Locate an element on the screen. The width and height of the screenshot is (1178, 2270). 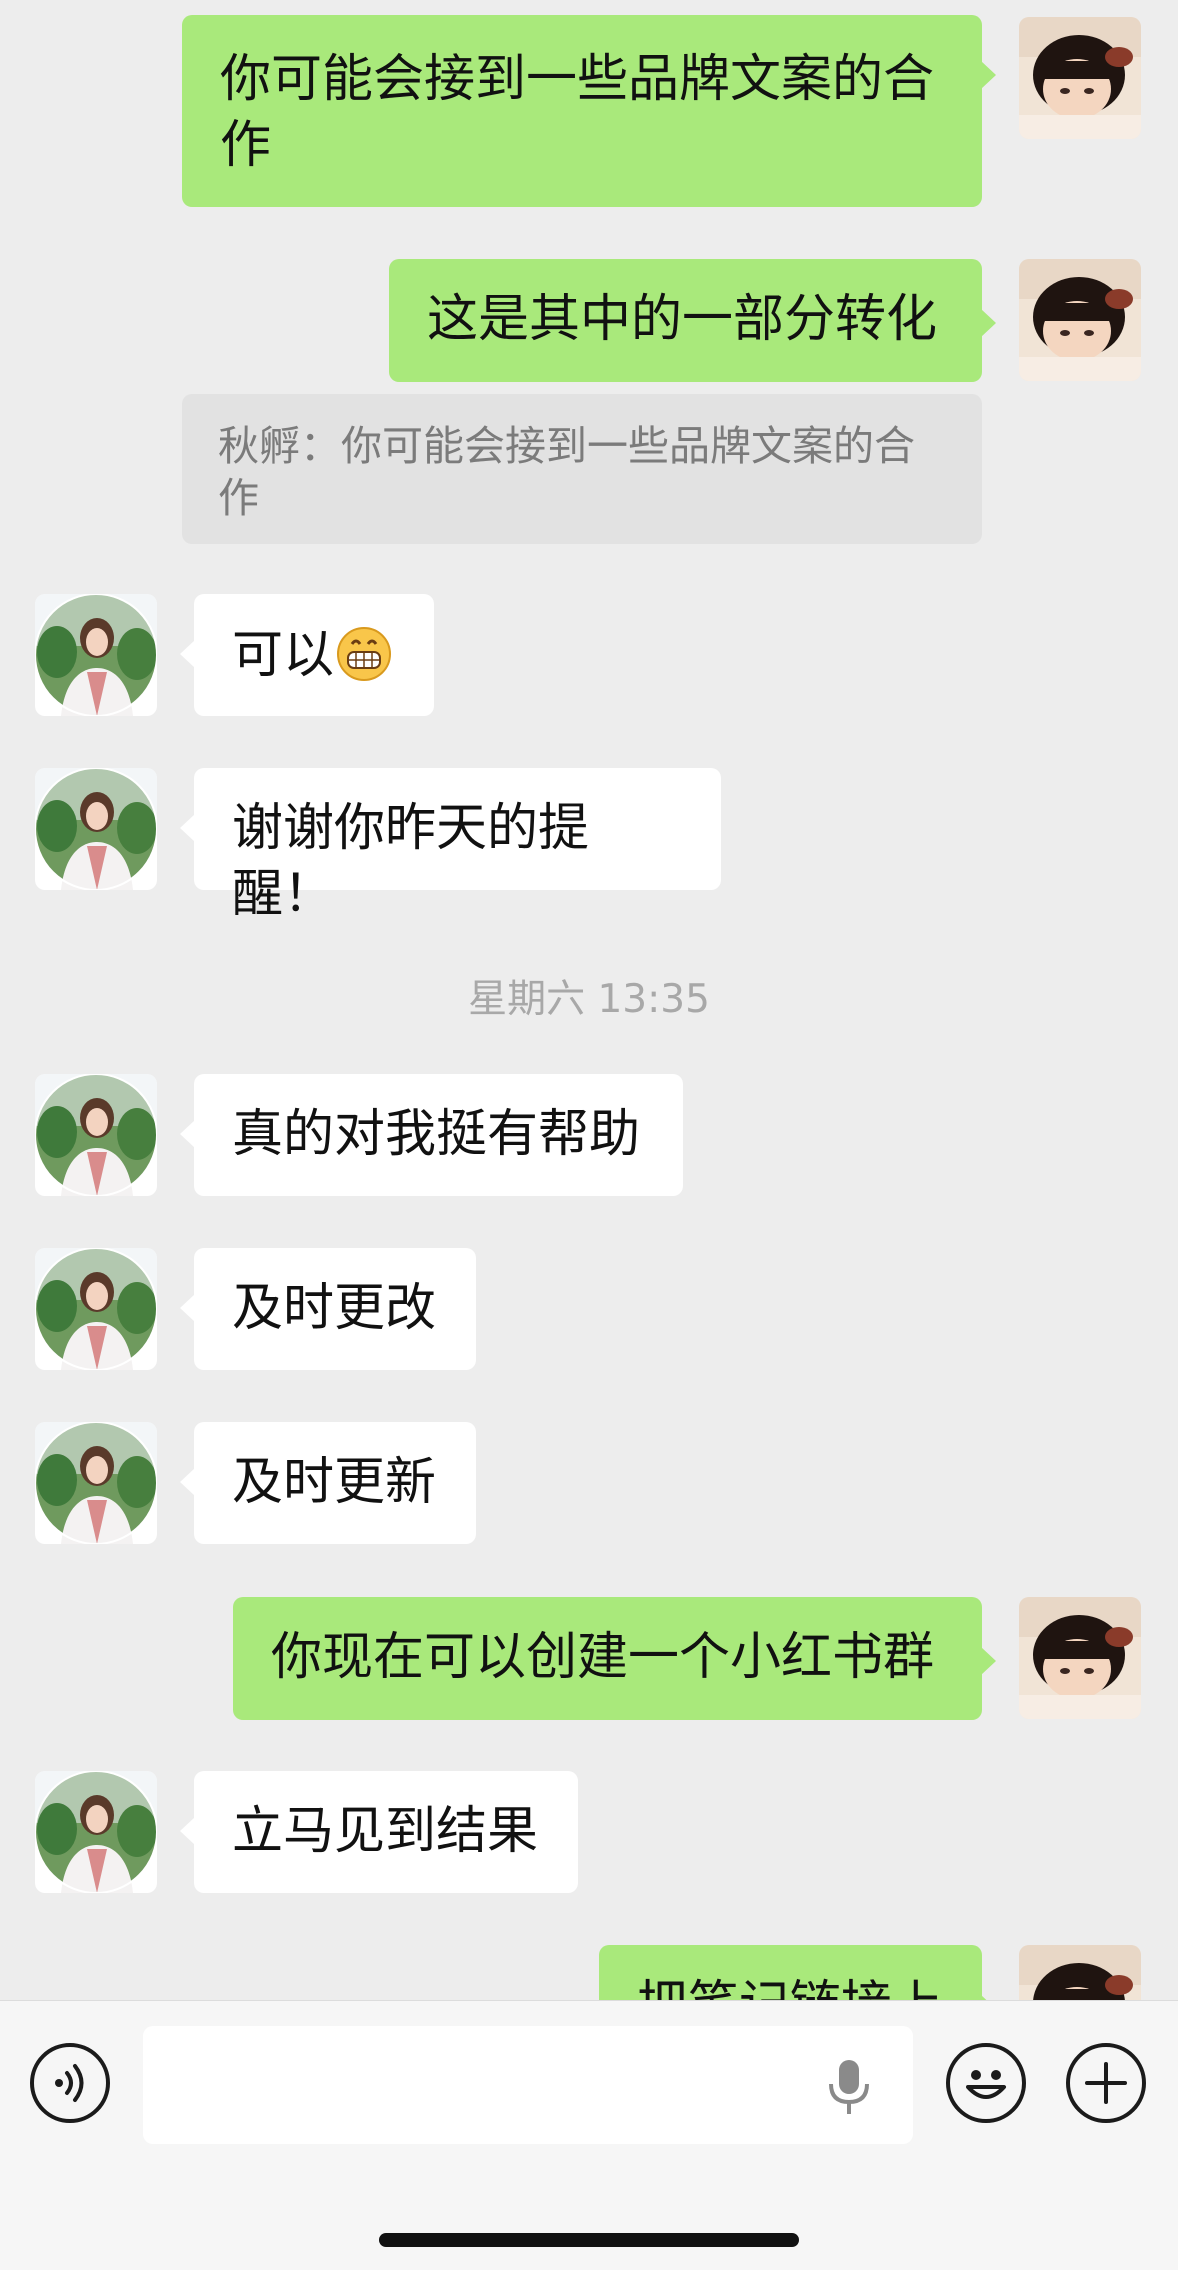
message-text: 这是其中的一部分转化 is located at coordinates (682, 319).